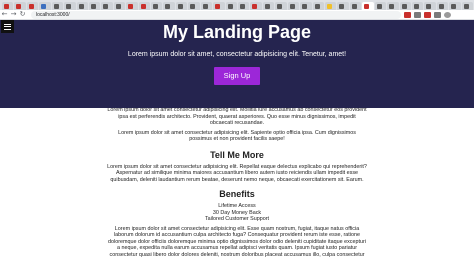  Describe the element at coordinates (237, 194) in the screenshot. I see `benefits-heading: Benefits` at that location.